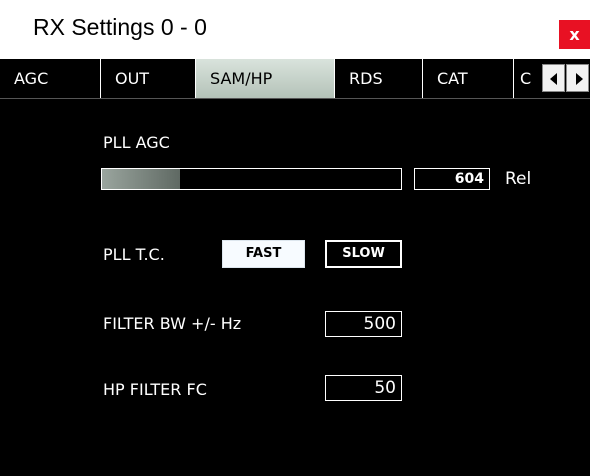  Describe the element at coordinates (120, 27) in the screenshot. I see `window-title: RX Settings 0 - 0` at that location.